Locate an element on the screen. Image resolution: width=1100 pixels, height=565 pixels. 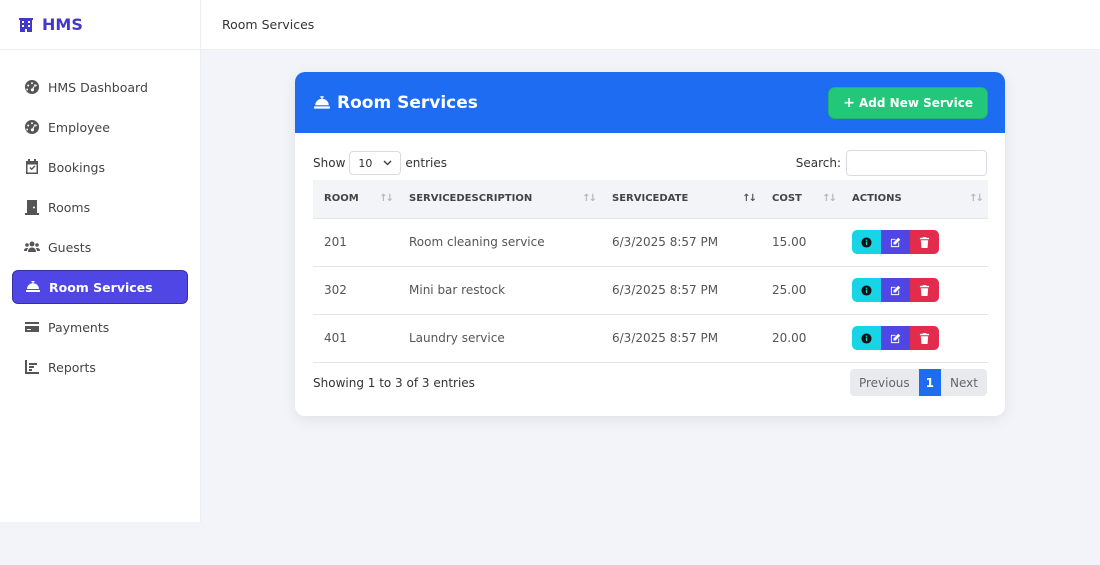
add-new-service-button: + Add New Service is located at coordinates (908, 102).